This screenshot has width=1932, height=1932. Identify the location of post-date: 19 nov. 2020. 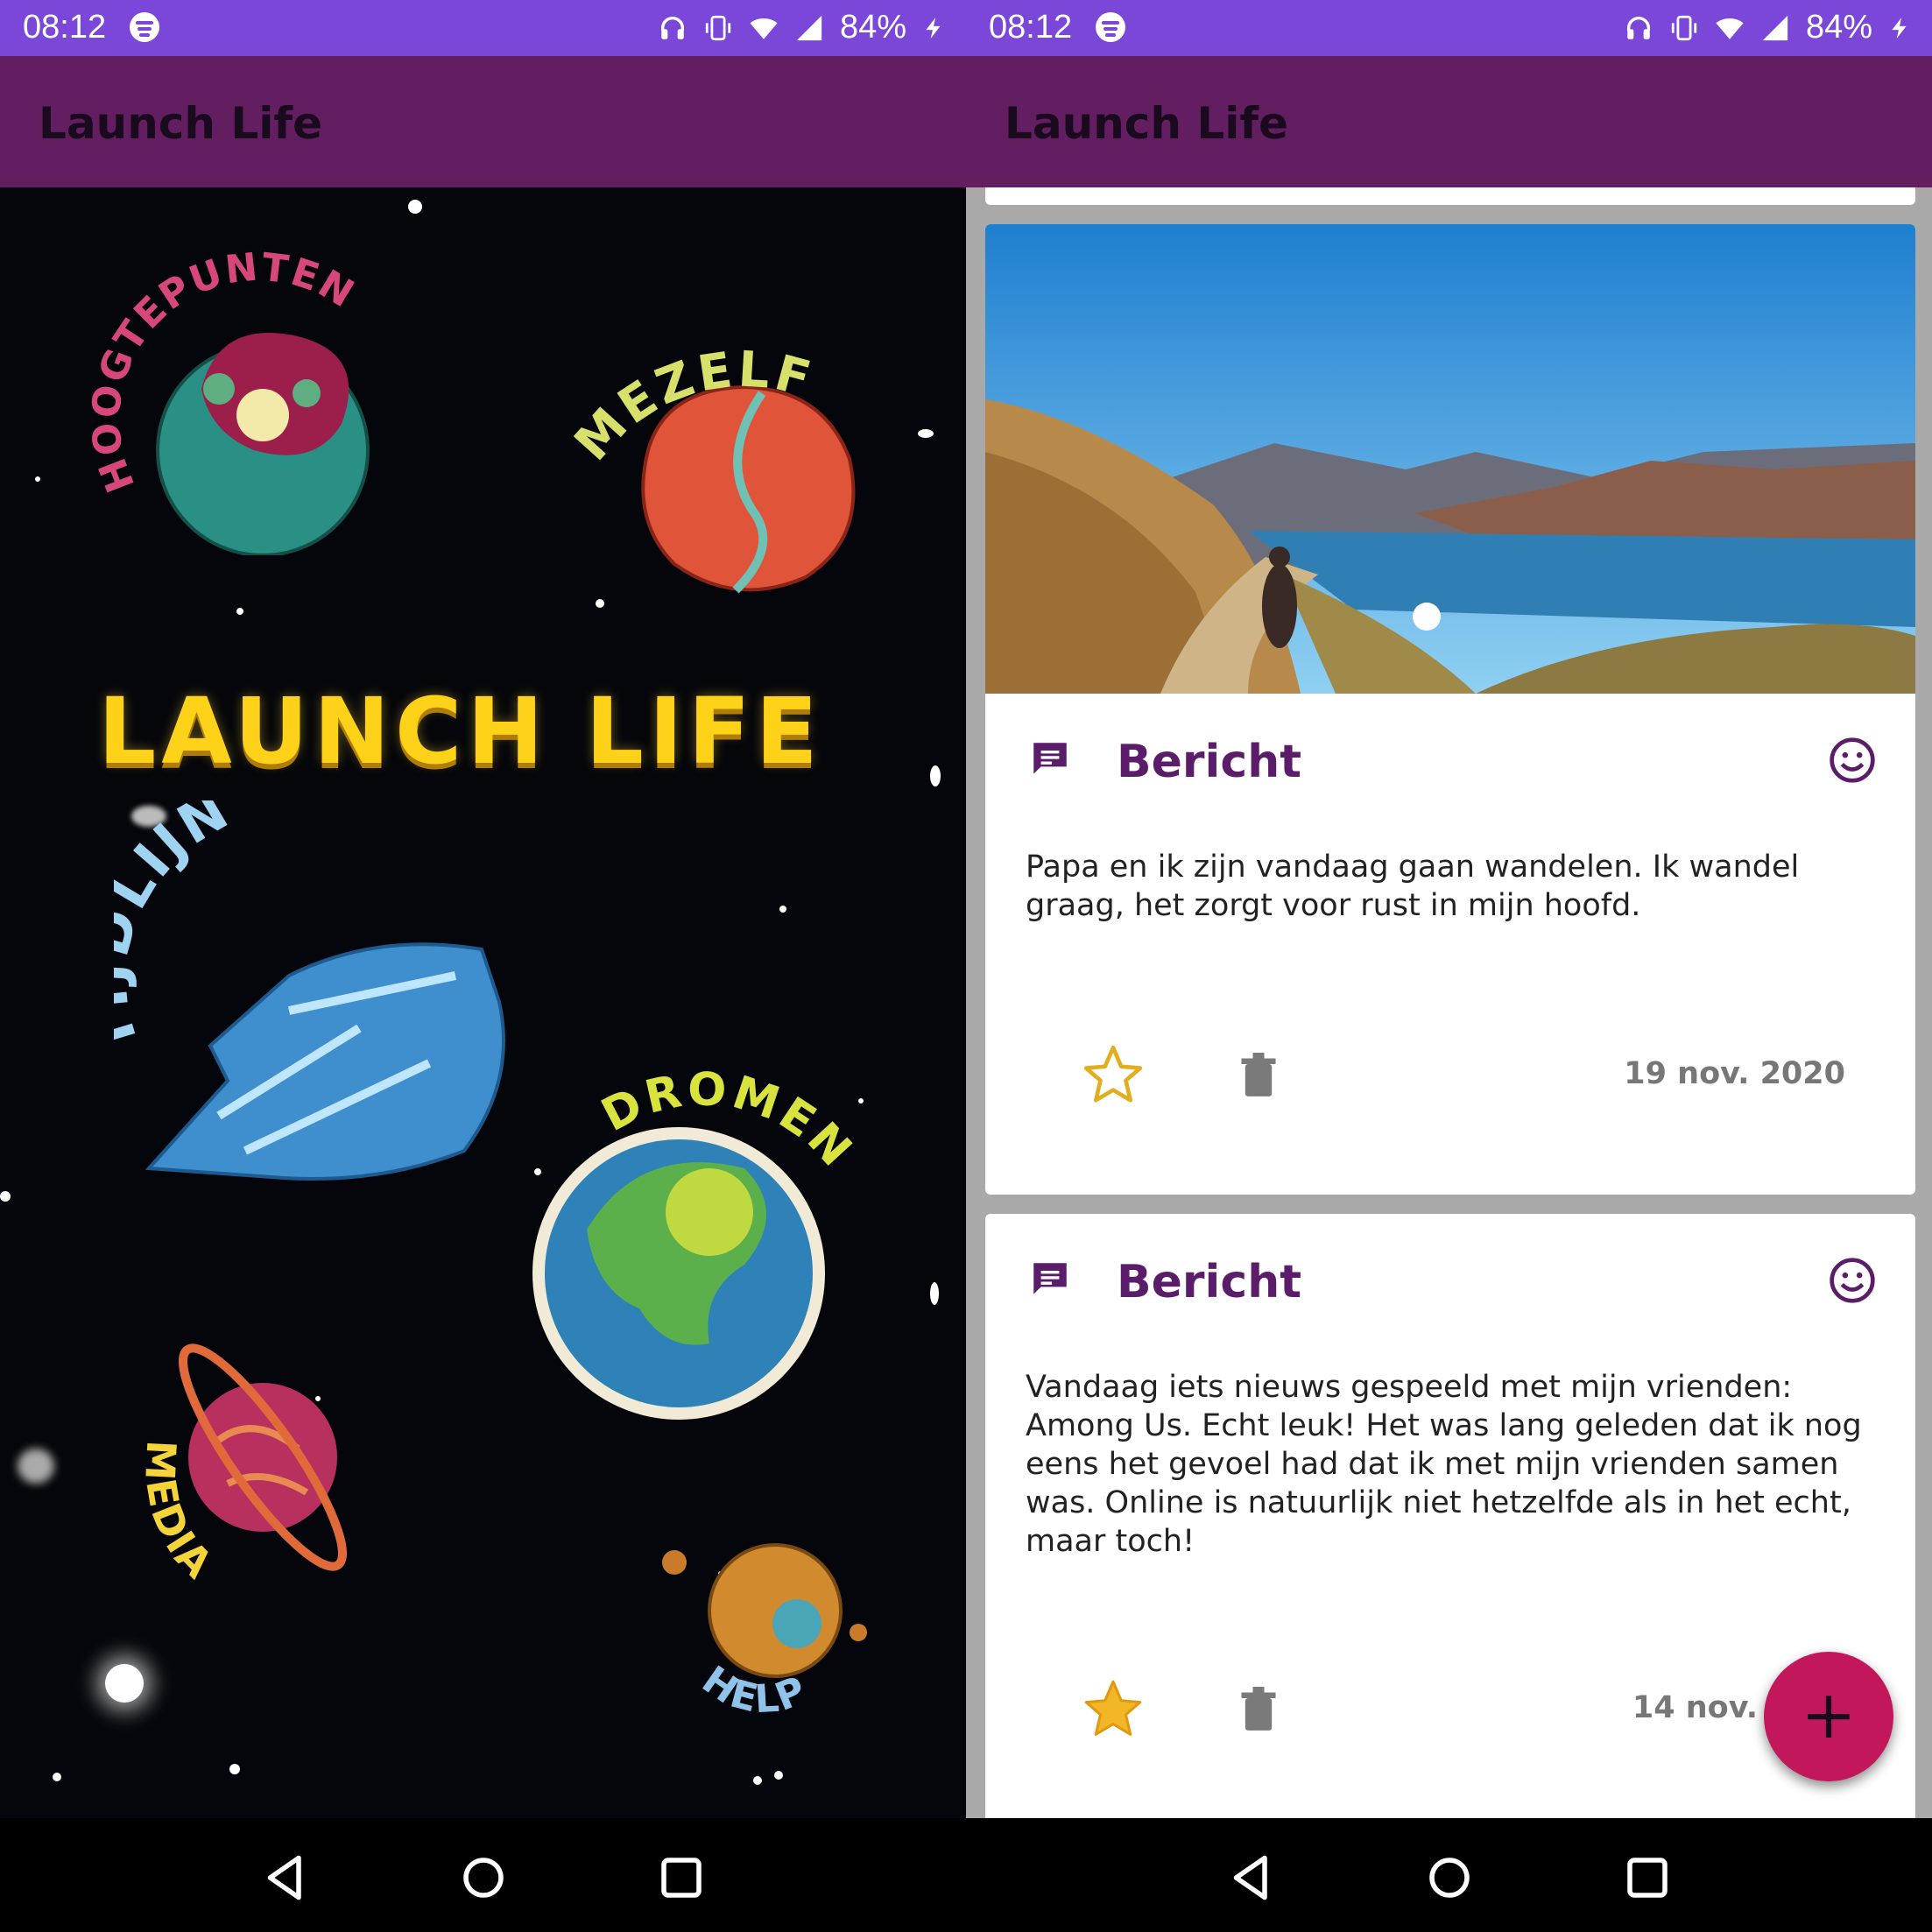
(1734, 1073).